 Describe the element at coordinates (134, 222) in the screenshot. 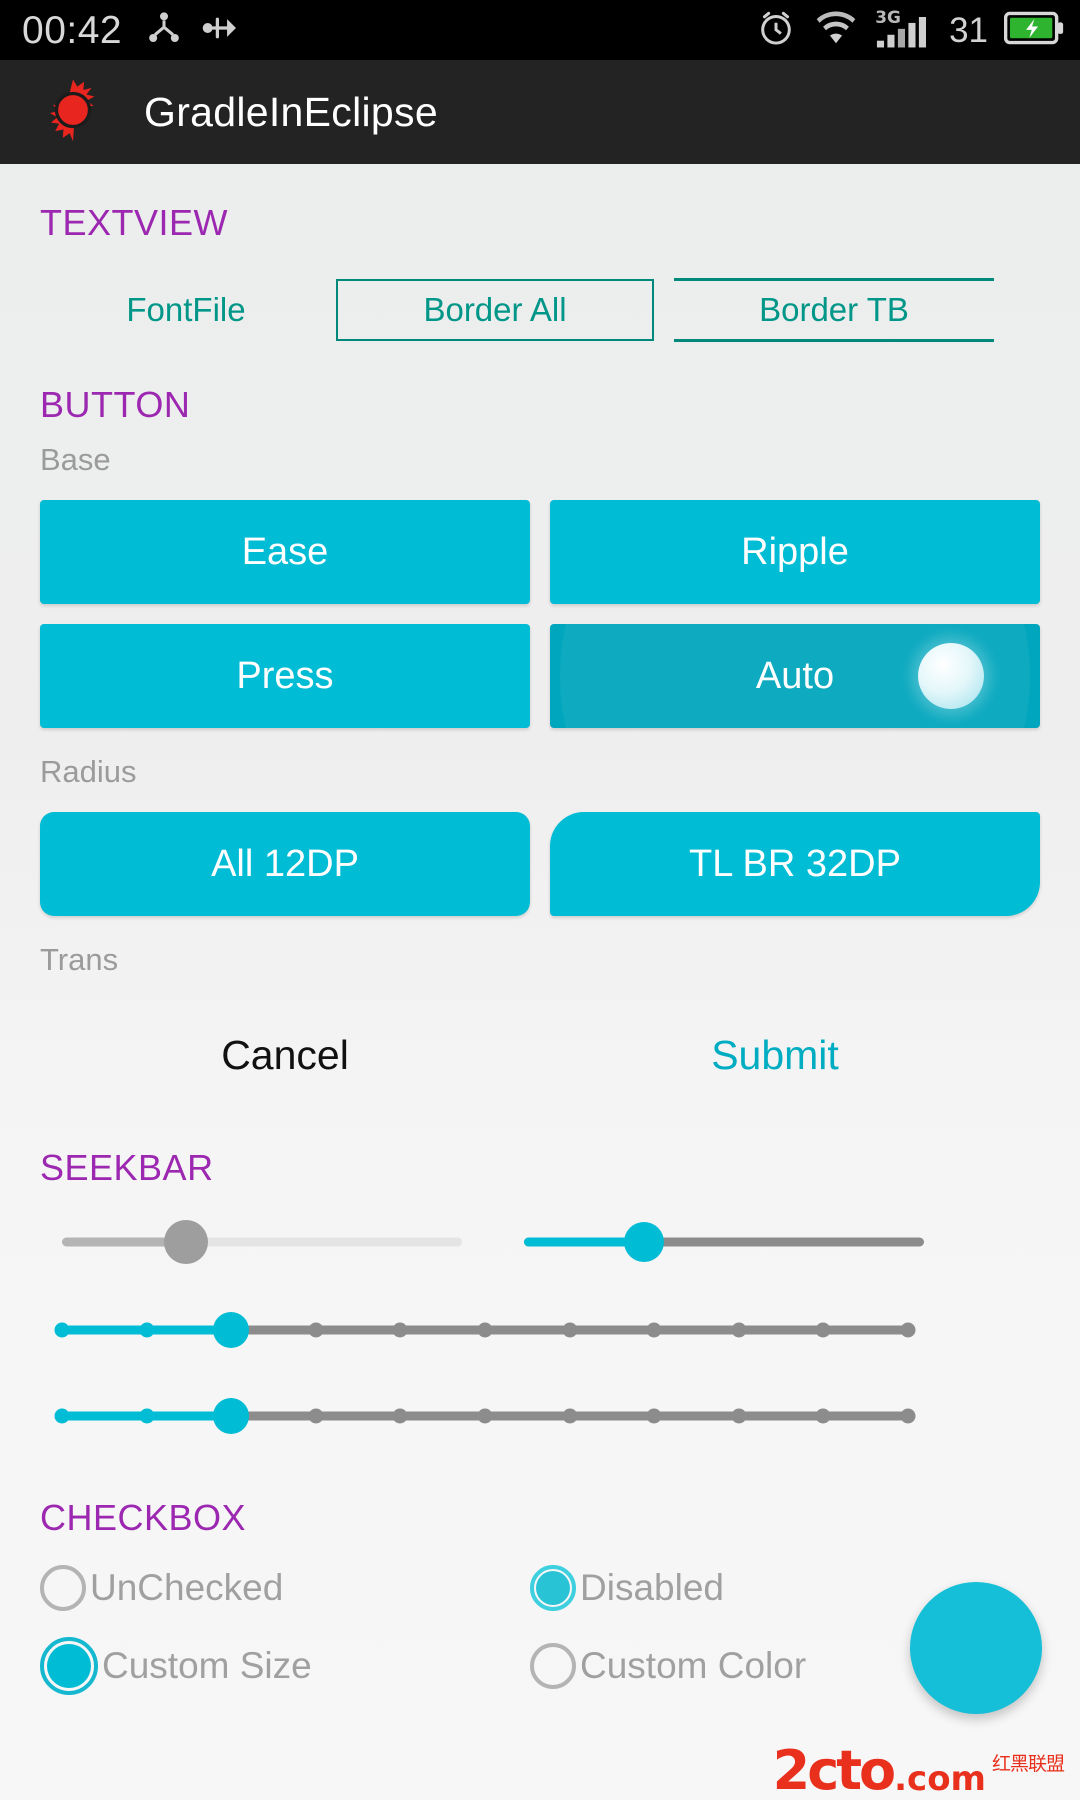

I see `section-title-textview: TEXTVIEW` at that location.